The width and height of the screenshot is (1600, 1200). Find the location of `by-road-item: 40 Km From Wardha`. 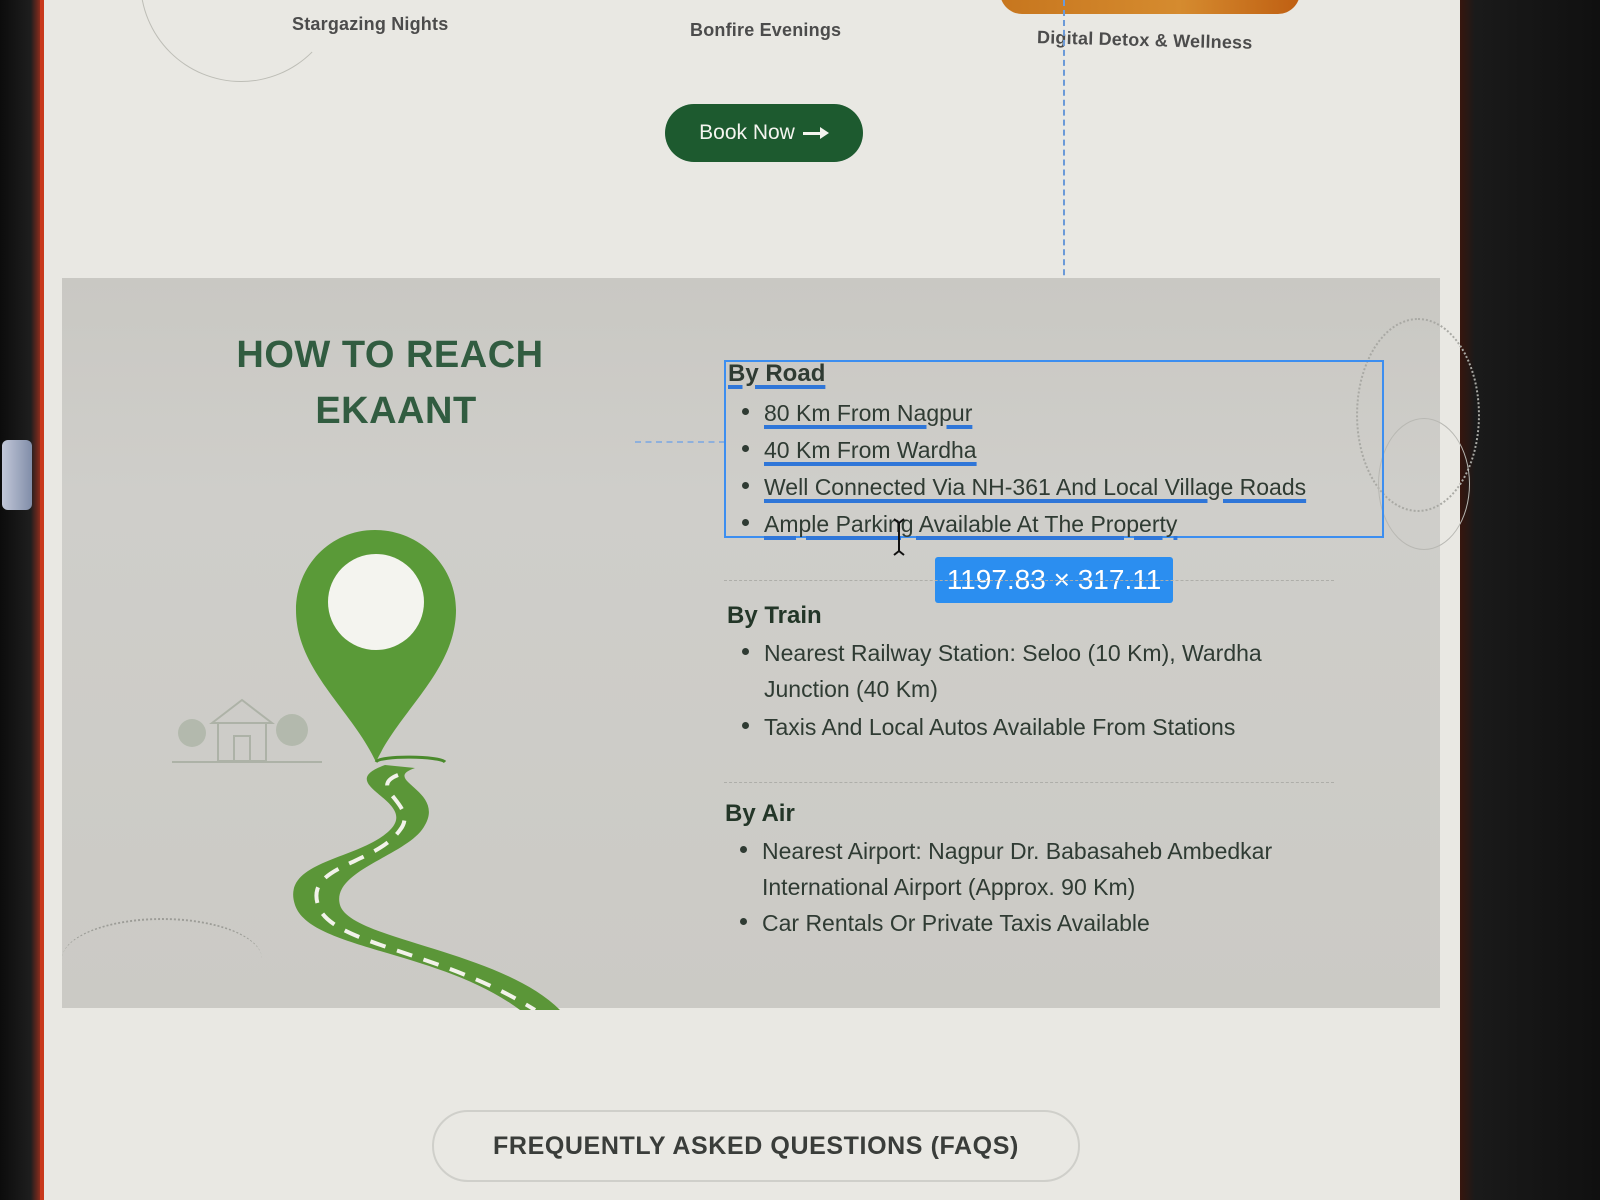

by-road-item: 40 Km From Wardha is located at coordinates (859, 450).